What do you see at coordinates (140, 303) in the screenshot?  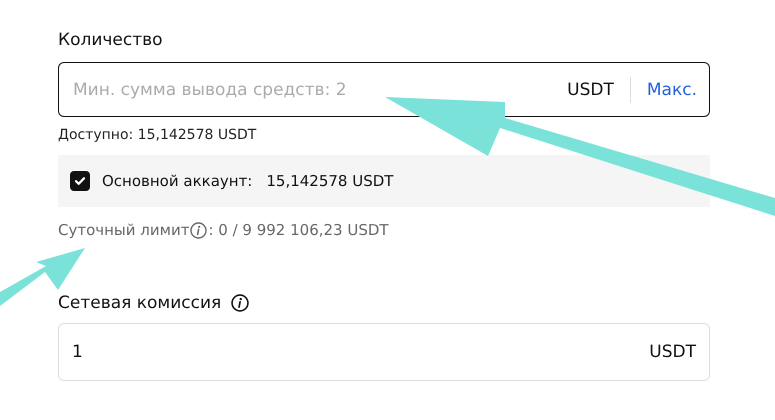 I see `field-label: Сетевая комиссия` at bounding box center [140, 303].